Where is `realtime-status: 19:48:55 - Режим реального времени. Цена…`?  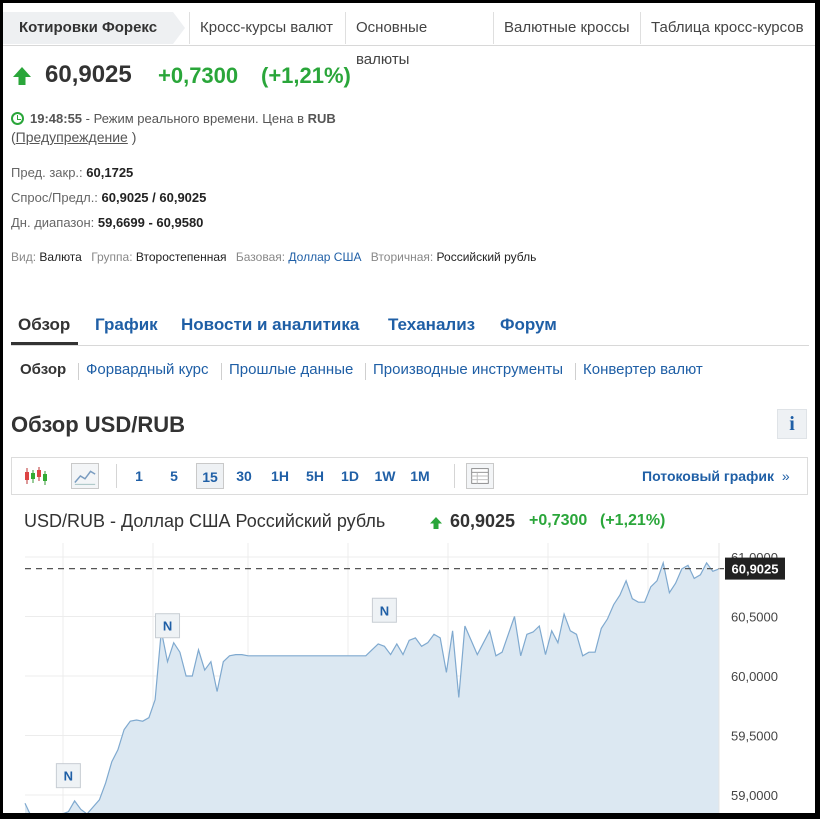 realtime-status: 19:48:55 - Режим реального времени. Цена… is located at coordinates (173, 118).